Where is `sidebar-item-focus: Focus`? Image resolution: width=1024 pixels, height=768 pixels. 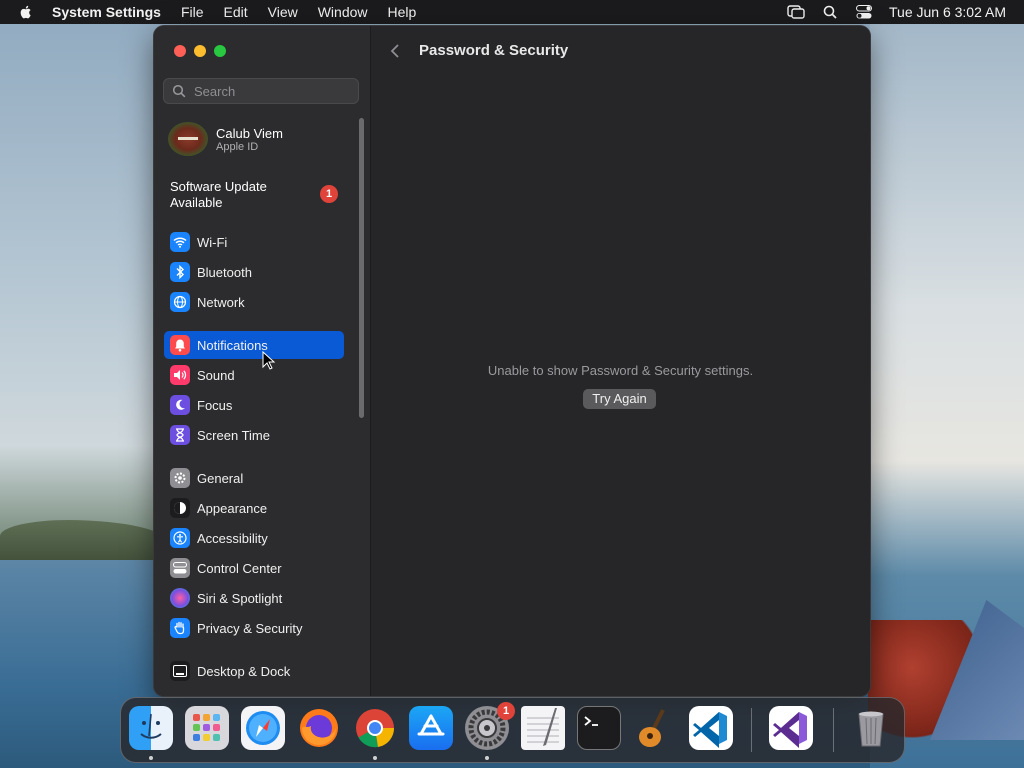 sidebar-item-focus: Focus is located at coordinates (254, 405).